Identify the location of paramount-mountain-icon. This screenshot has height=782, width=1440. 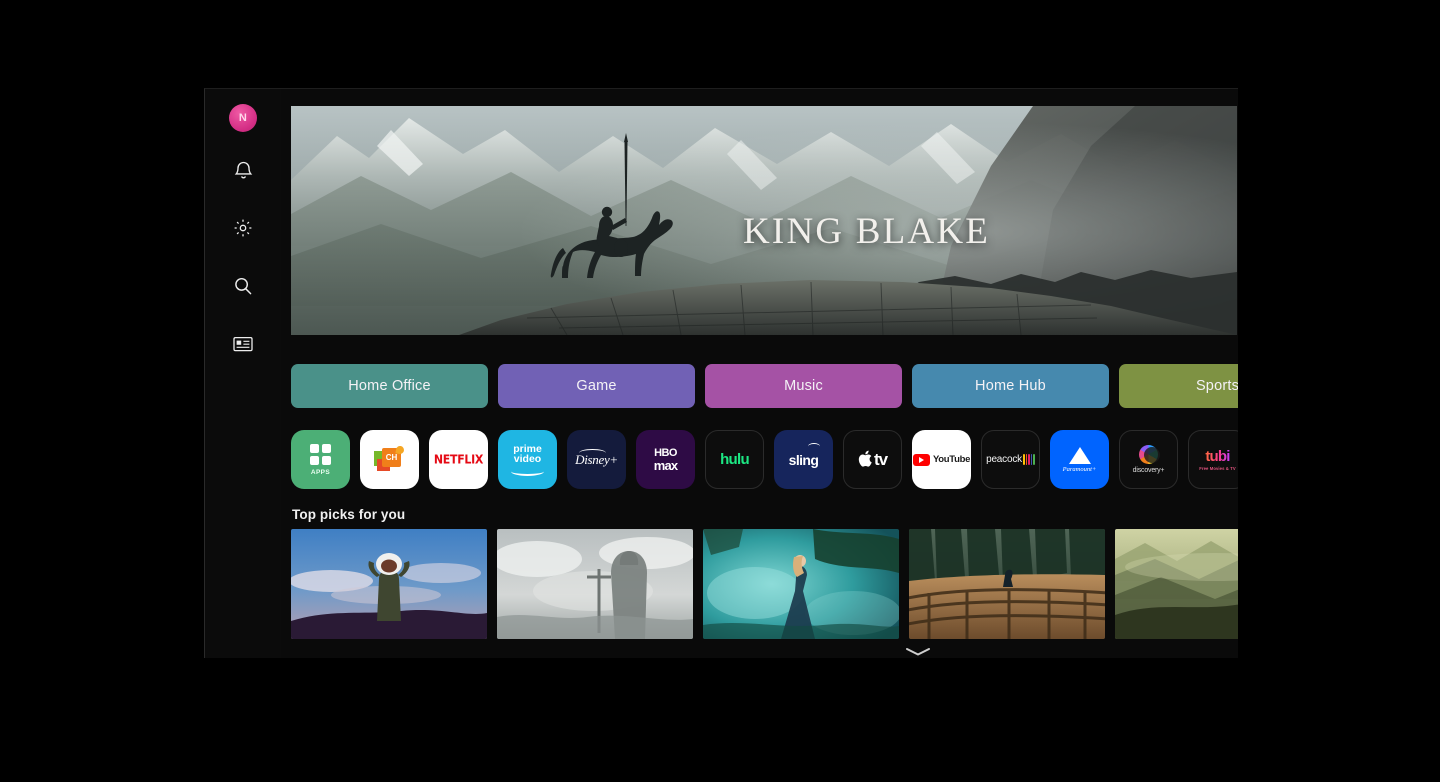
(1079, 455).